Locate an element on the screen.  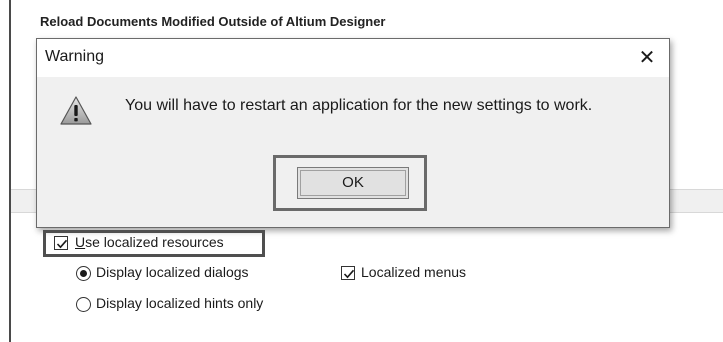
display-localized-dialogs-radio is located at coordinates (83, 273).